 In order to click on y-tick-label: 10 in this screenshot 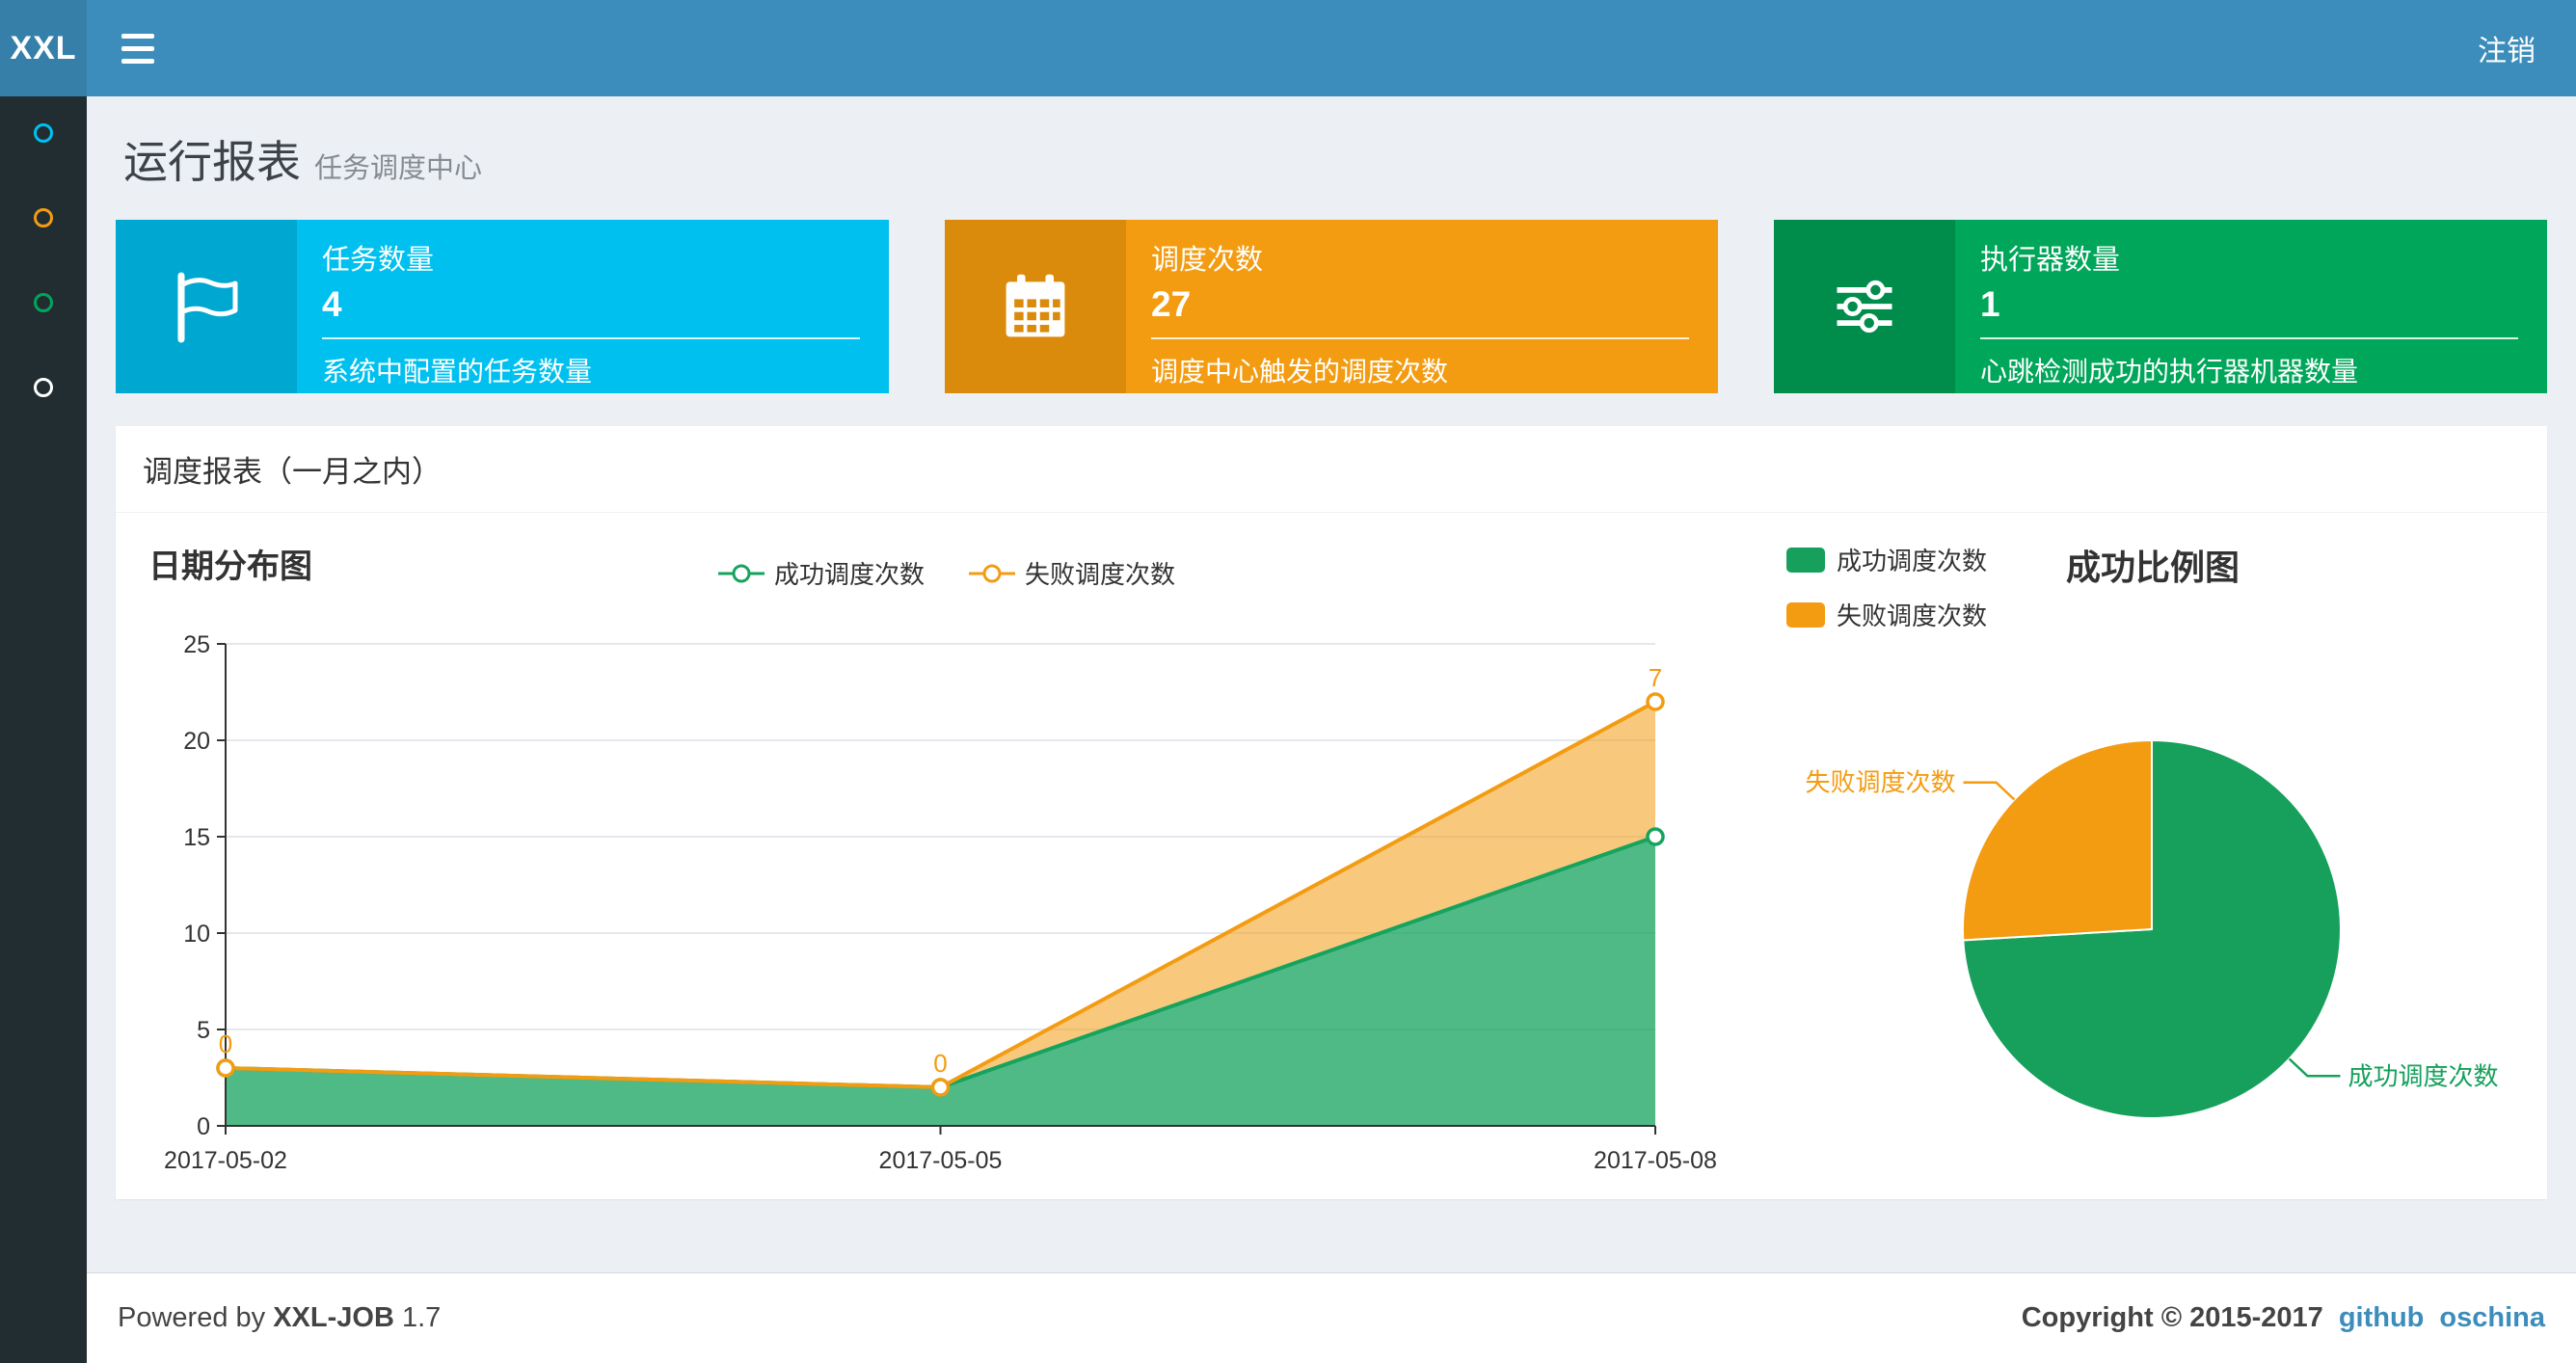, I will do `click(196, 934)`.